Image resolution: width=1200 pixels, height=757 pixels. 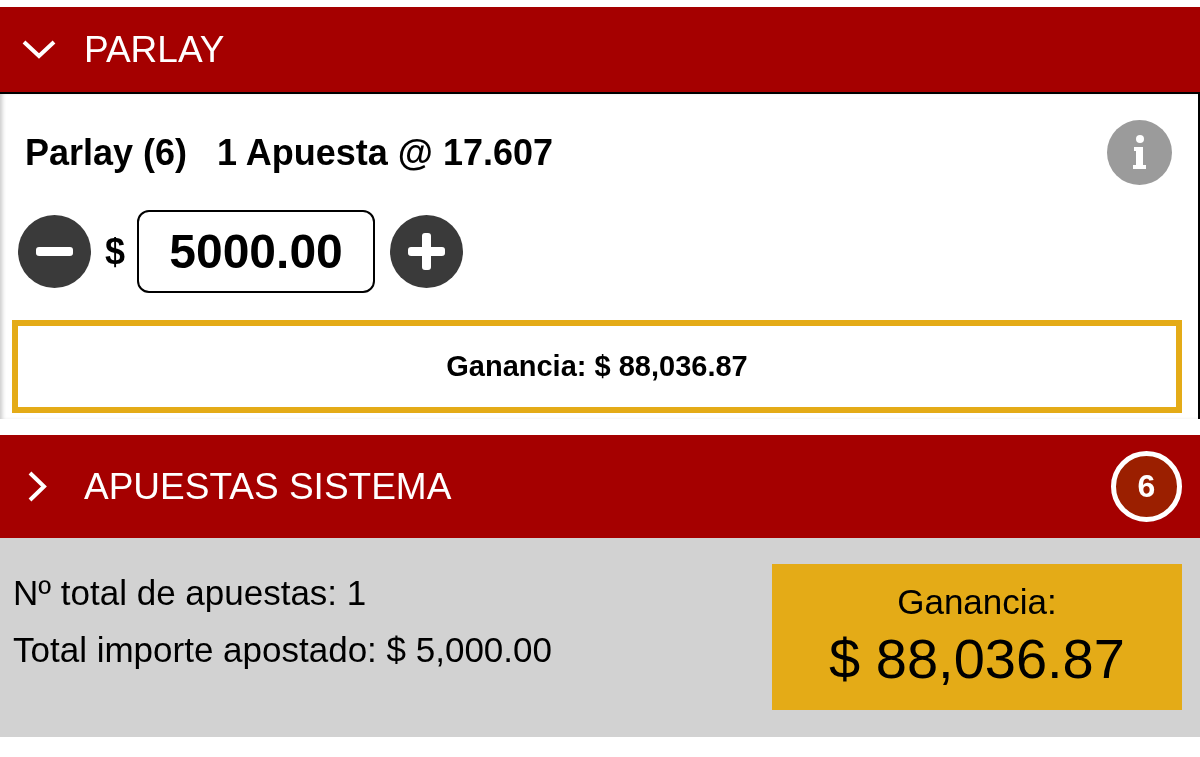 I want to click on section-header: APUESTAS SISTEMA 6, so click(x=600, y=486).